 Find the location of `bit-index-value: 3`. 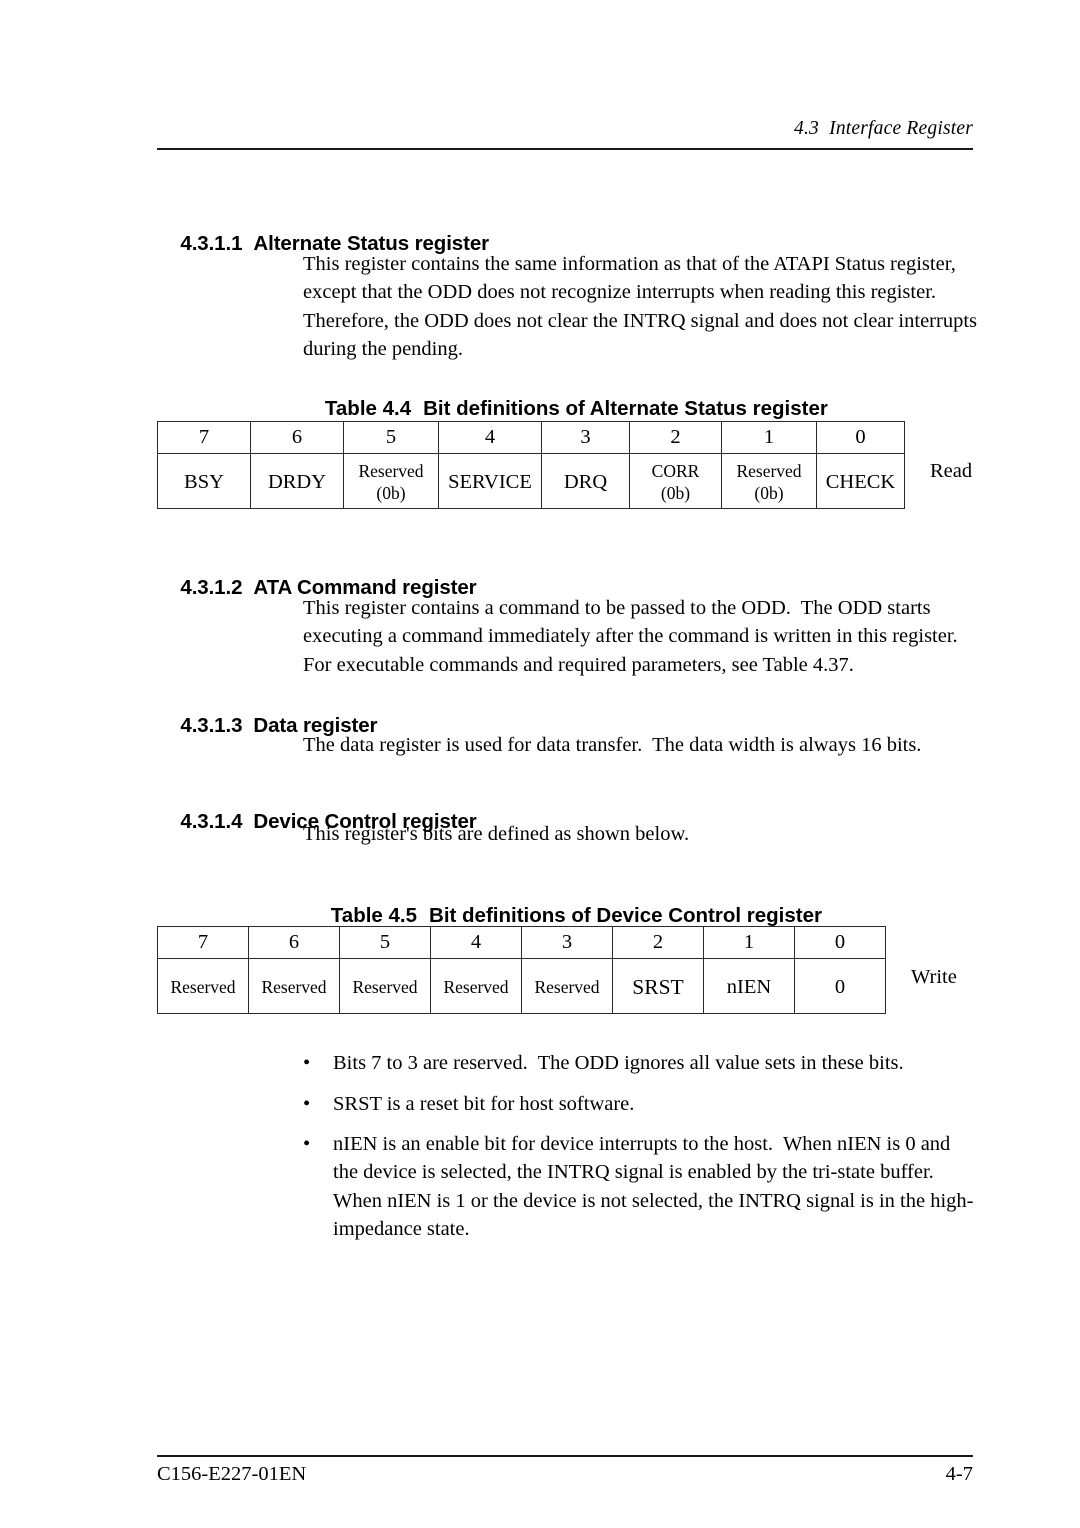

bit-index-value: 3 is located at coordinates (585, 437).